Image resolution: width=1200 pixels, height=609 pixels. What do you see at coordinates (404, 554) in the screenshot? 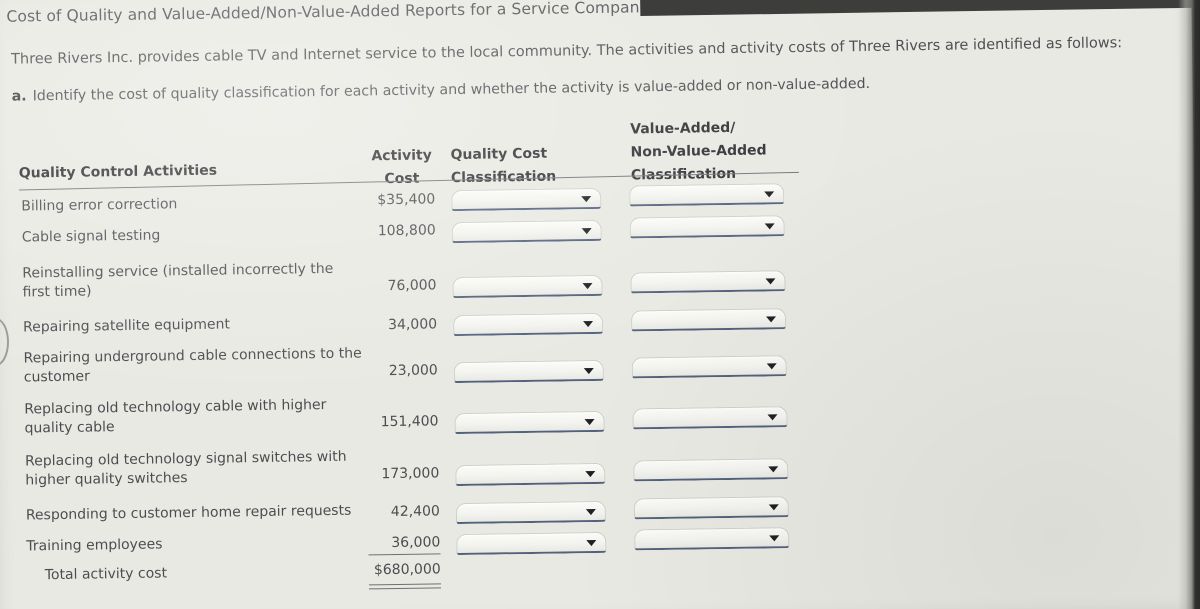
I see `subtotal-divider` at bounding box center [404, 554].